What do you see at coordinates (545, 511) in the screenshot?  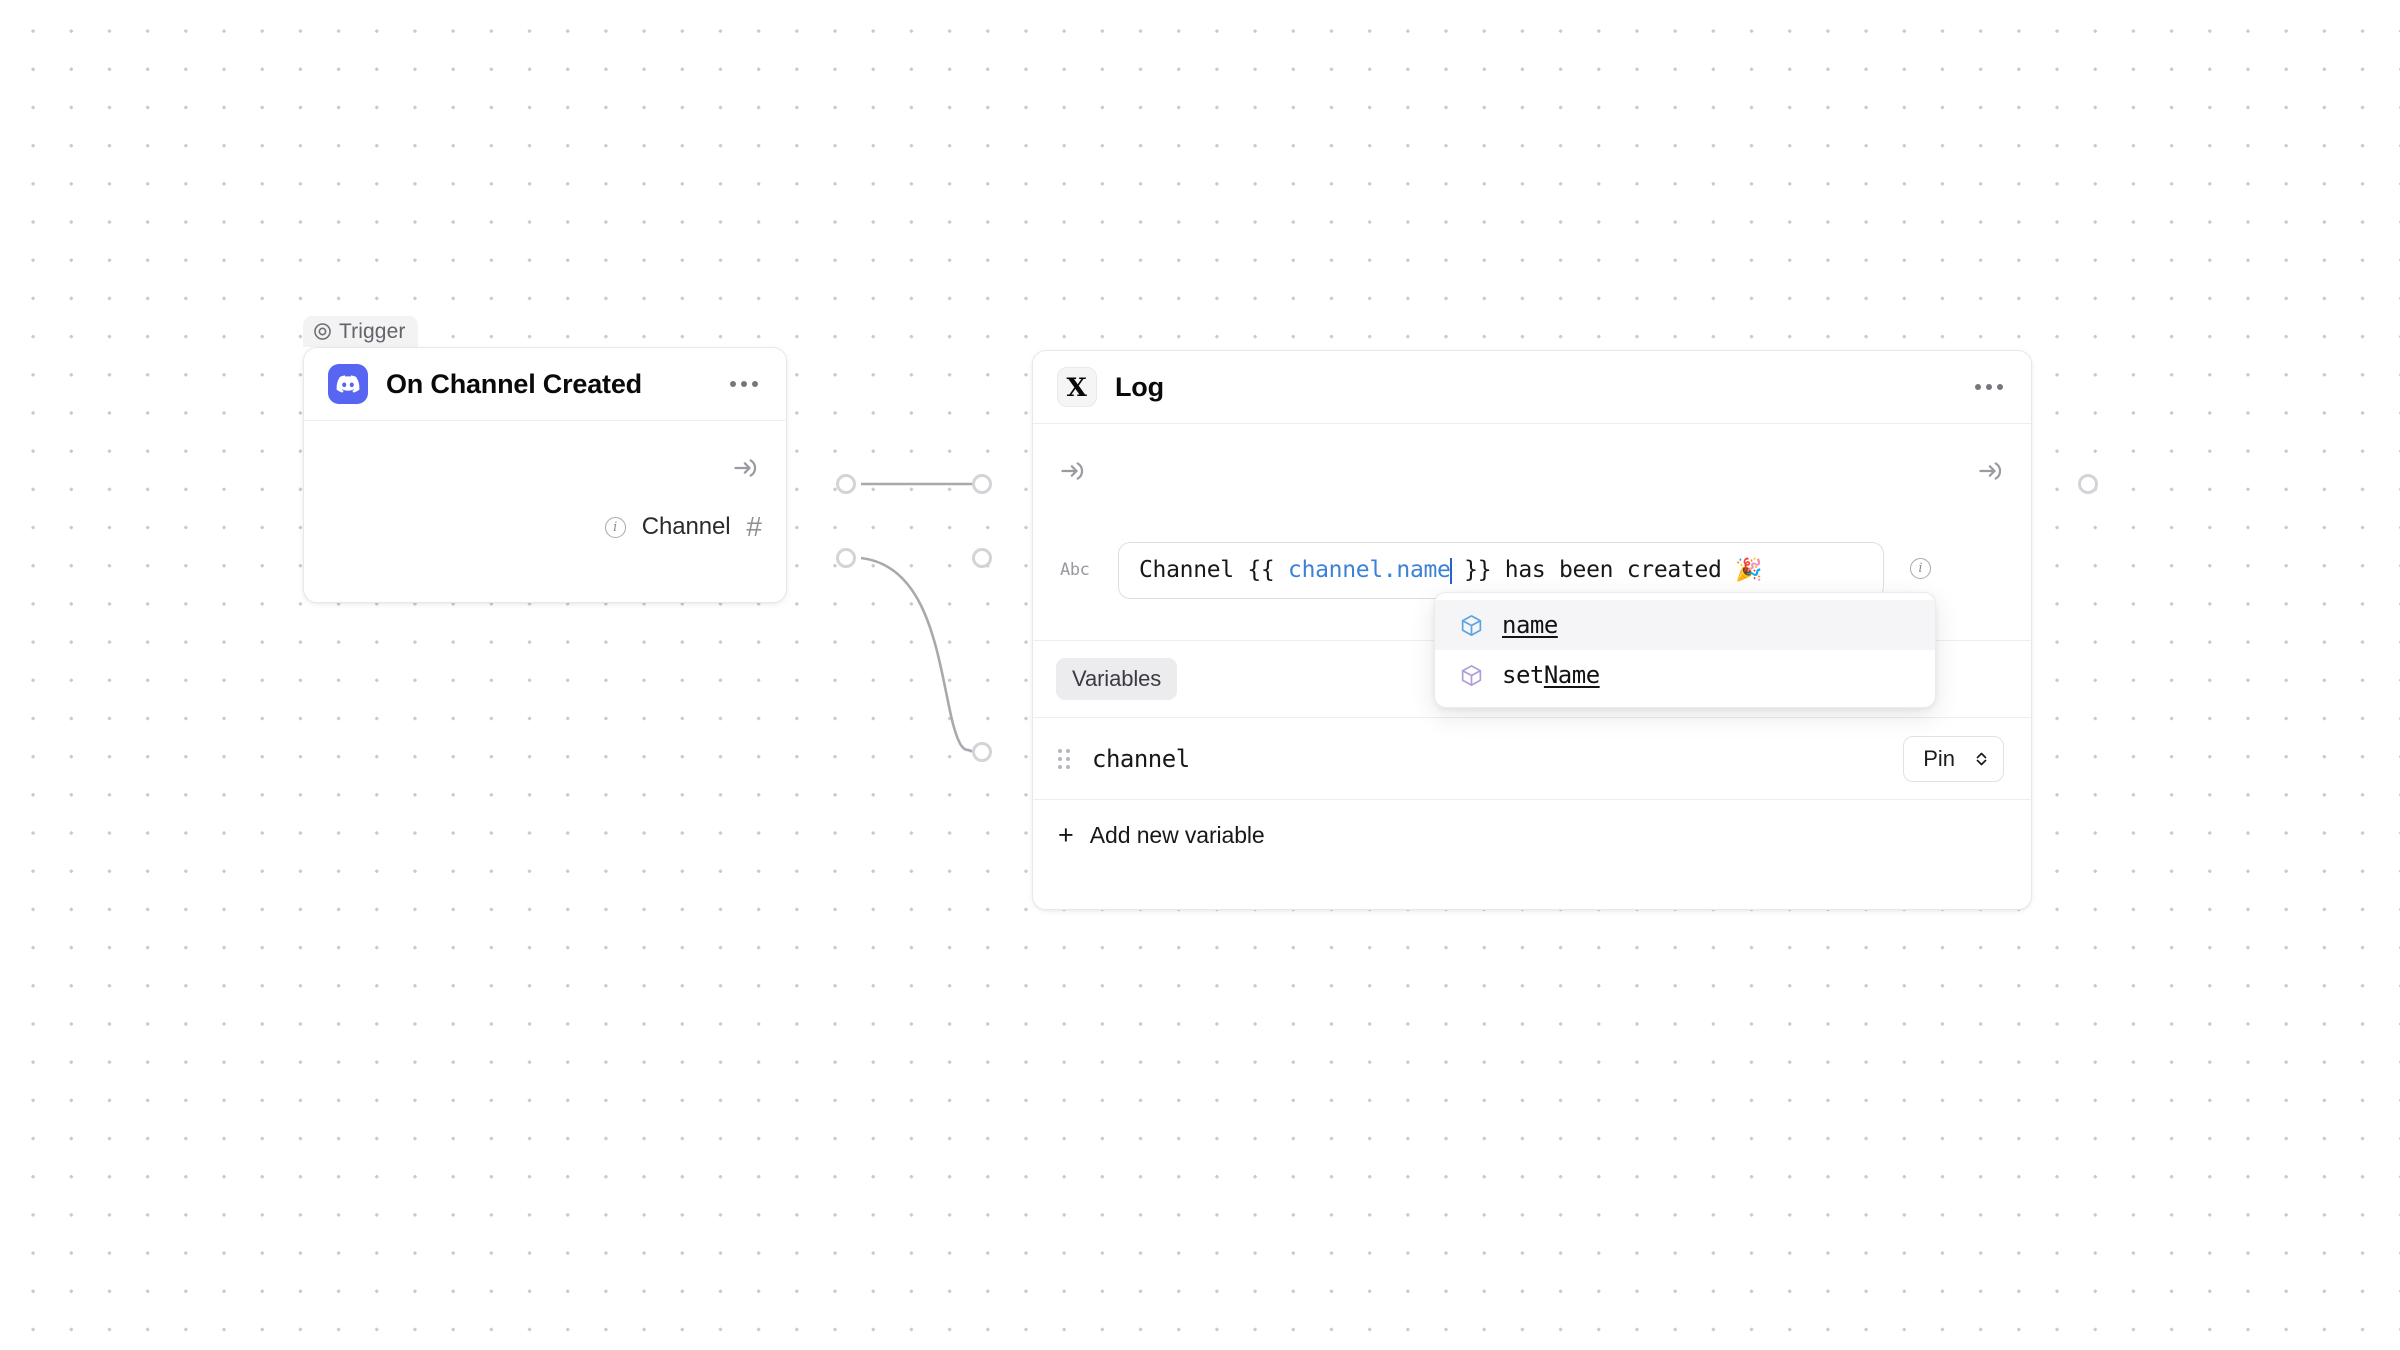 I see `trigger-node-body: i Channel #` at bounding box center [545, 511].